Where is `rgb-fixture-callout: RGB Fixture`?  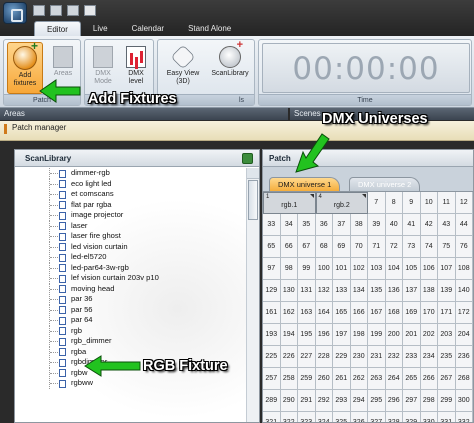 rgb-fixture-callout: RGB Fixture is located at coordinates (185, 366).